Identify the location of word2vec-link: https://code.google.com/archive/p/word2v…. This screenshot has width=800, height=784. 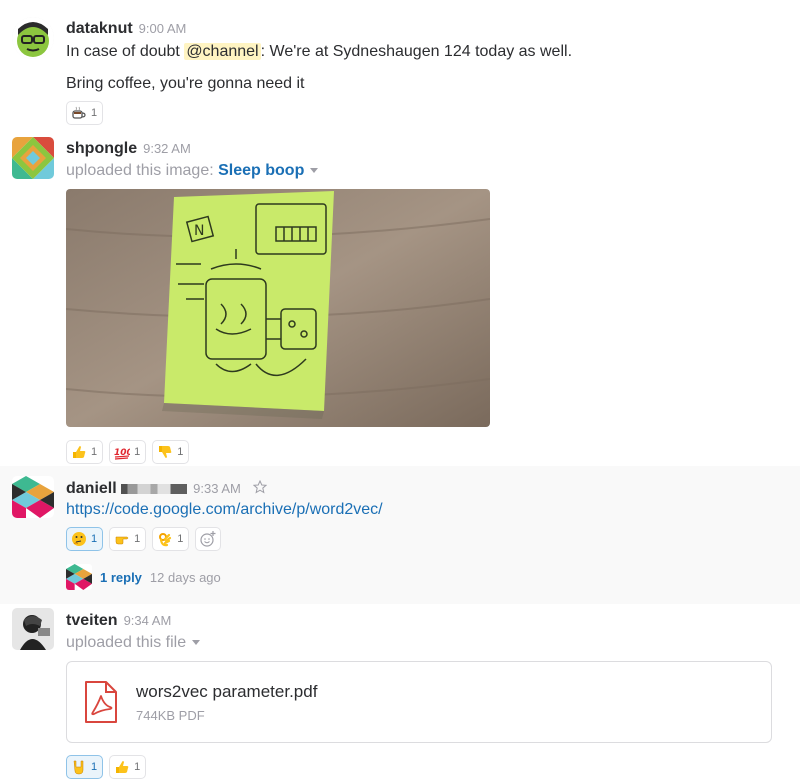
(224, 509).